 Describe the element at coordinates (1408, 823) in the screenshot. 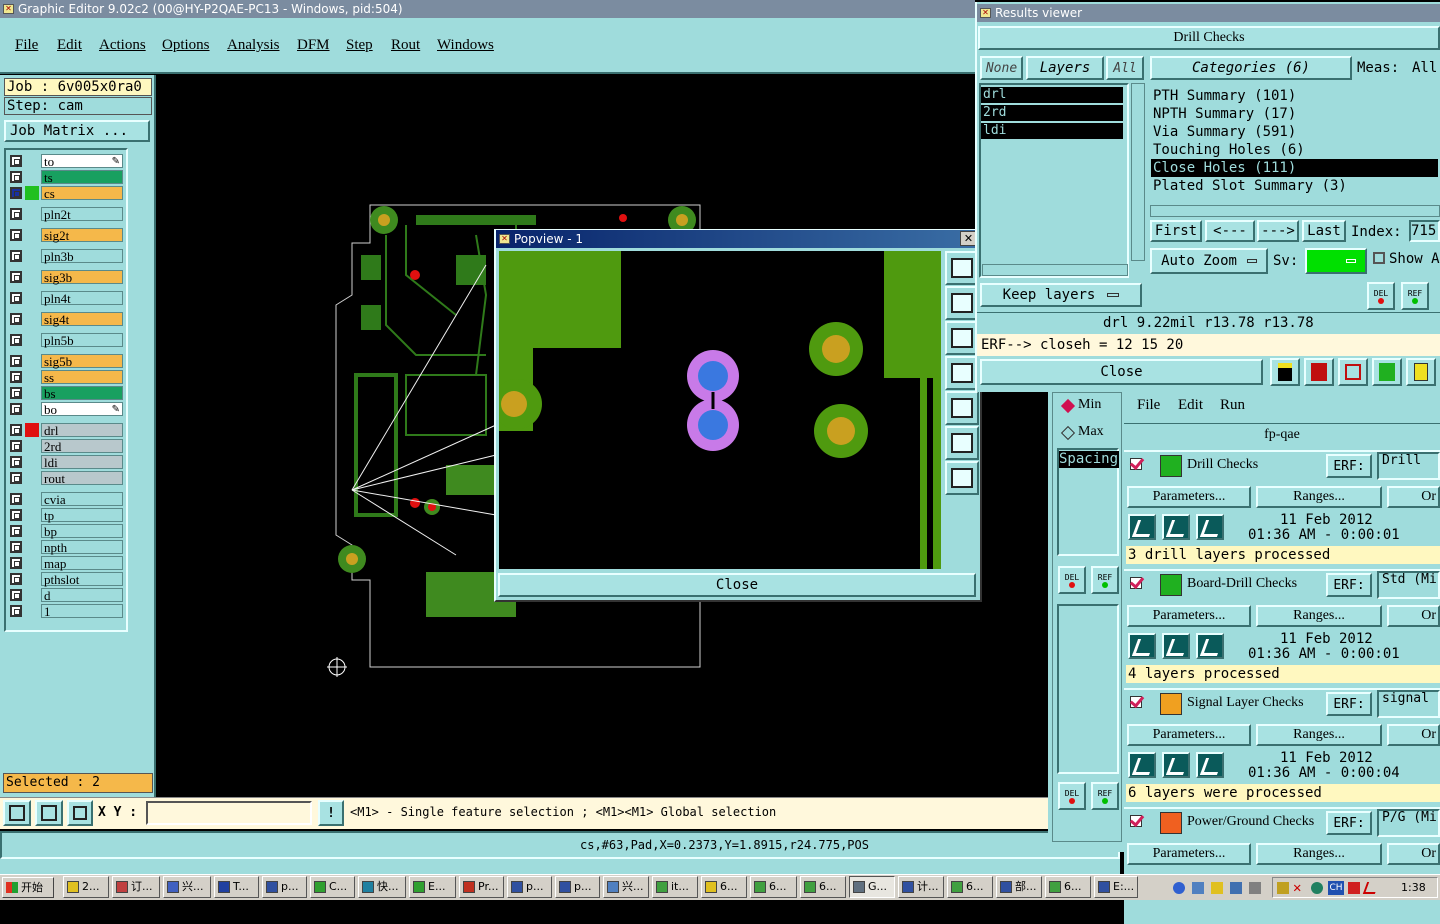

I see `erf-value: P/G (Mi` at that location.